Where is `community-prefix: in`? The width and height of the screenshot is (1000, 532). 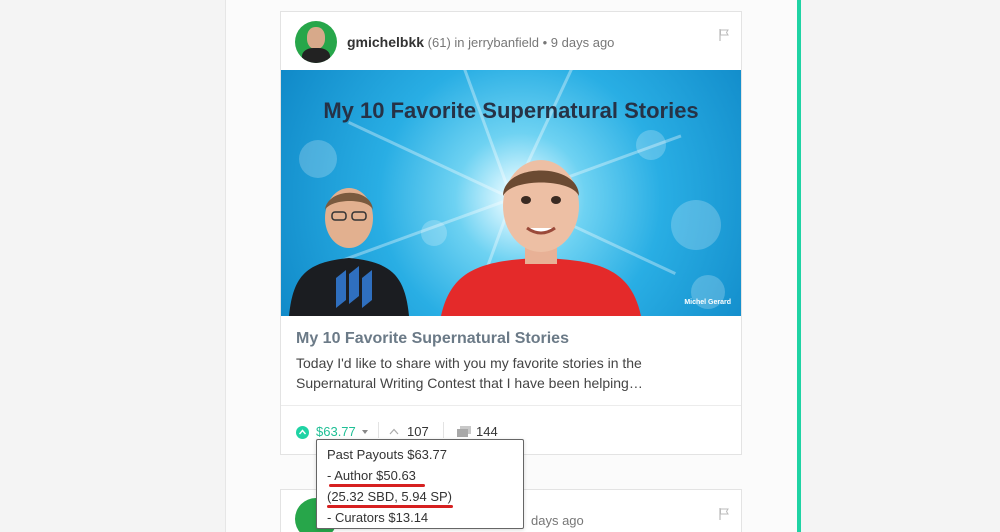 community-prefix: in is located at coordinates (459, 42).